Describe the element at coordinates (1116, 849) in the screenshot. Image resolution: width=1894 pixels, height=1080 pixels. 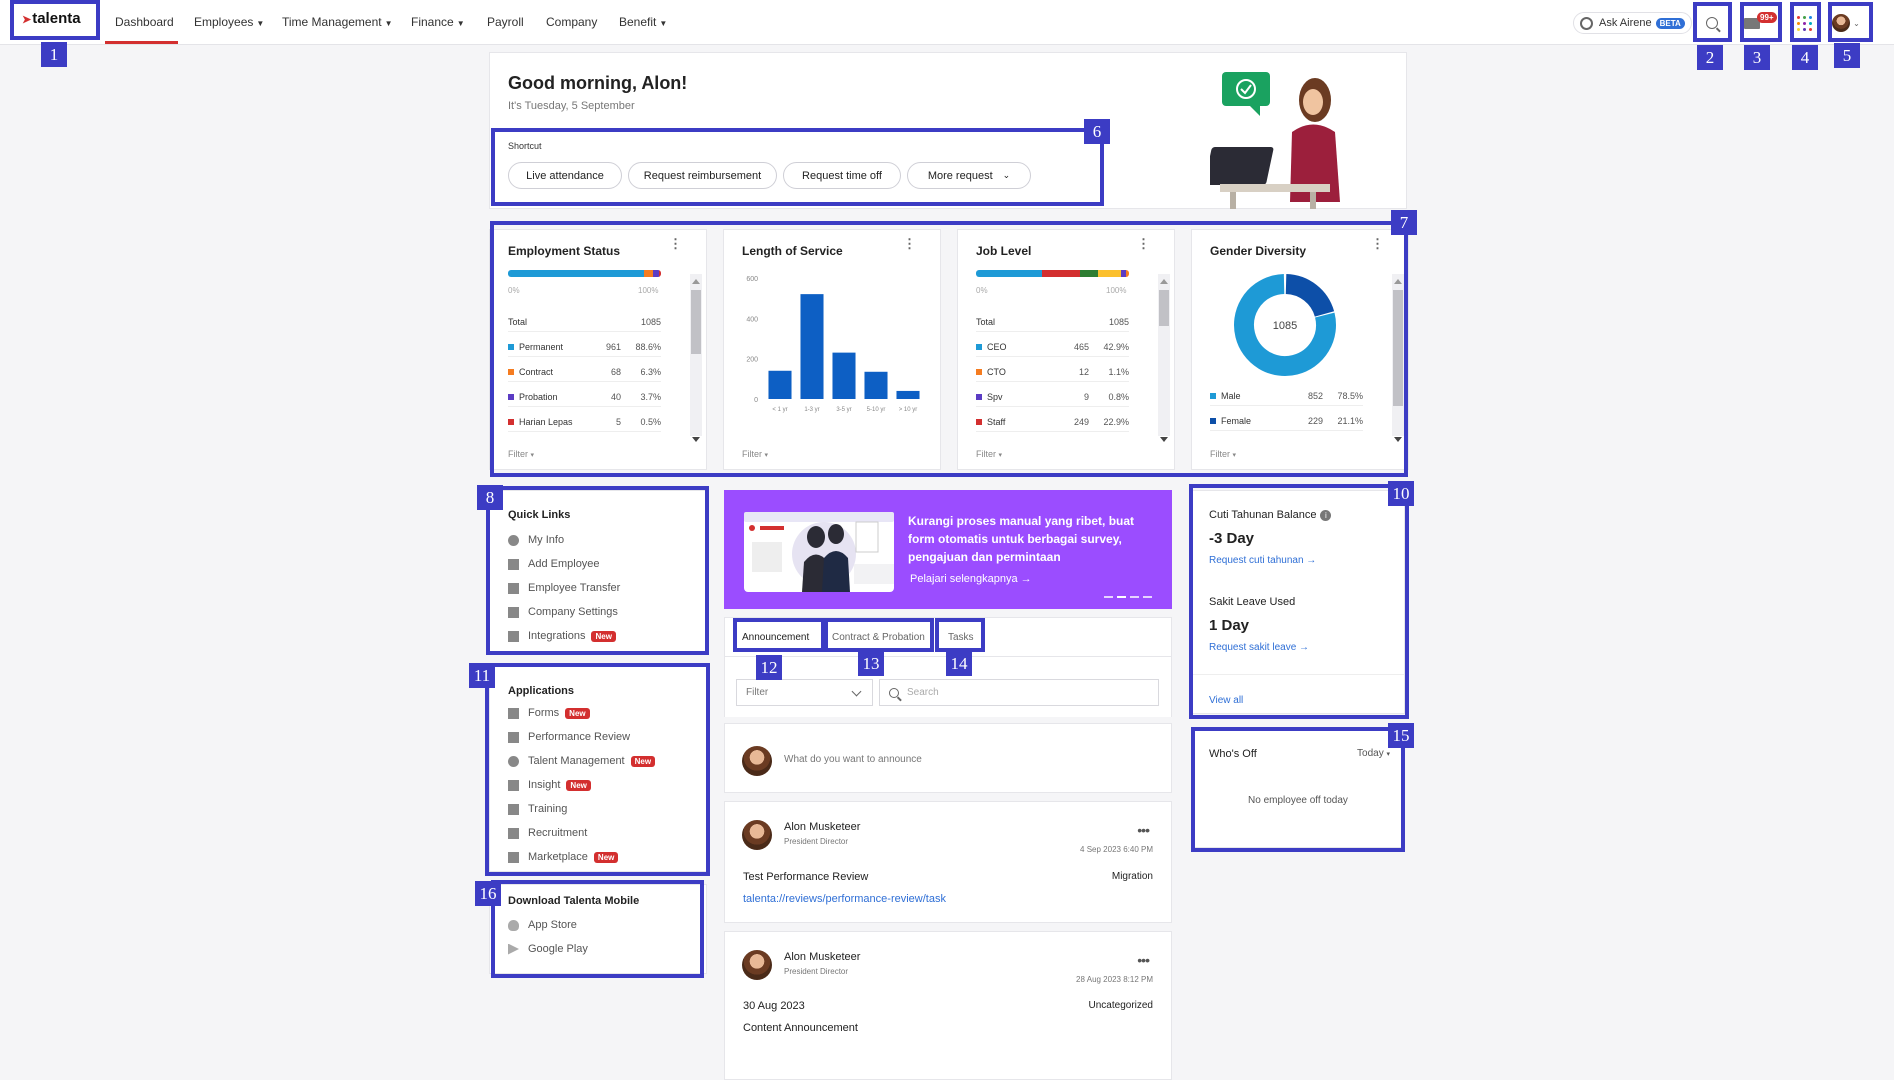
I see `post-date: 4 Sep 2023 6:40 PM` at that location.